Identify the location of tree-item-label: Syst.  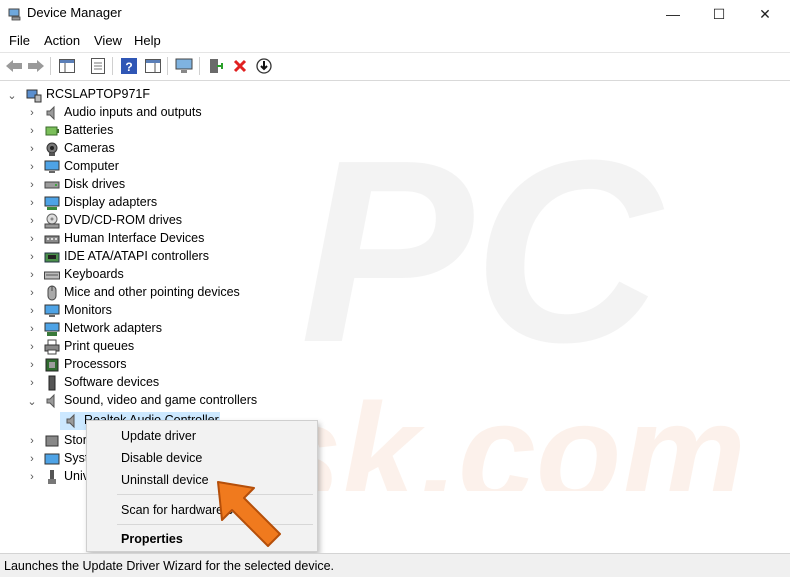
(76, 458).